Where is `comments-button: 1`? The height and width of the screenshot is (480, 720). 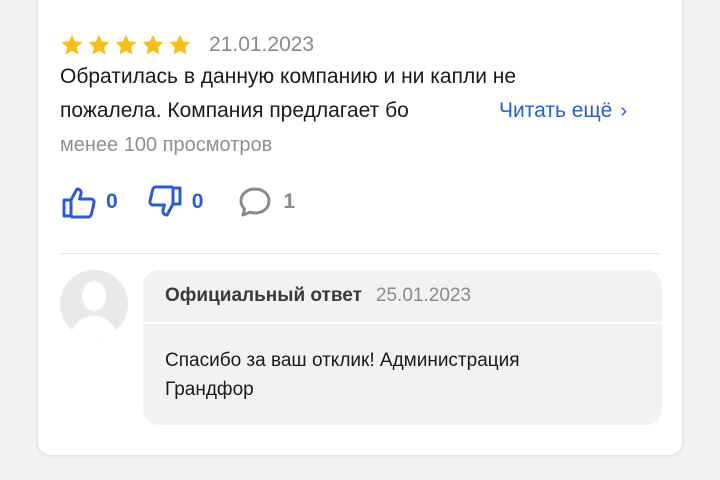 comments-button: 1 is located at coordinates (266, 202).